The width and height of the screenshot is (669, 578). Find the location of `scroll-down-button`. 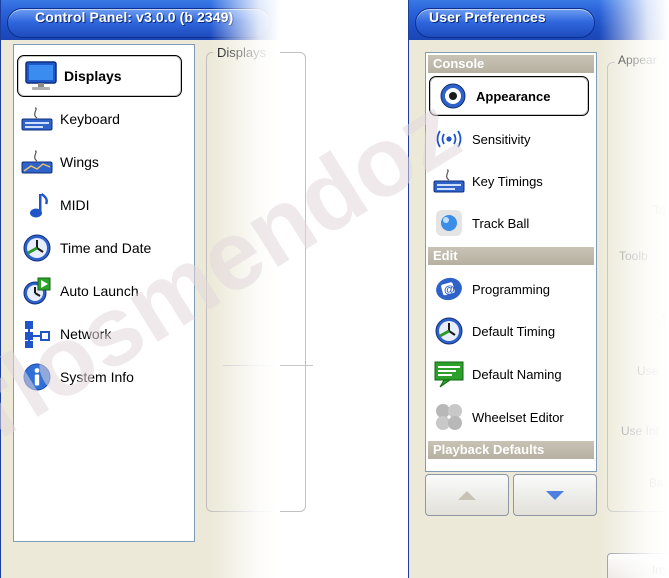

scroll-down-button is located at coordinates (555, 495).